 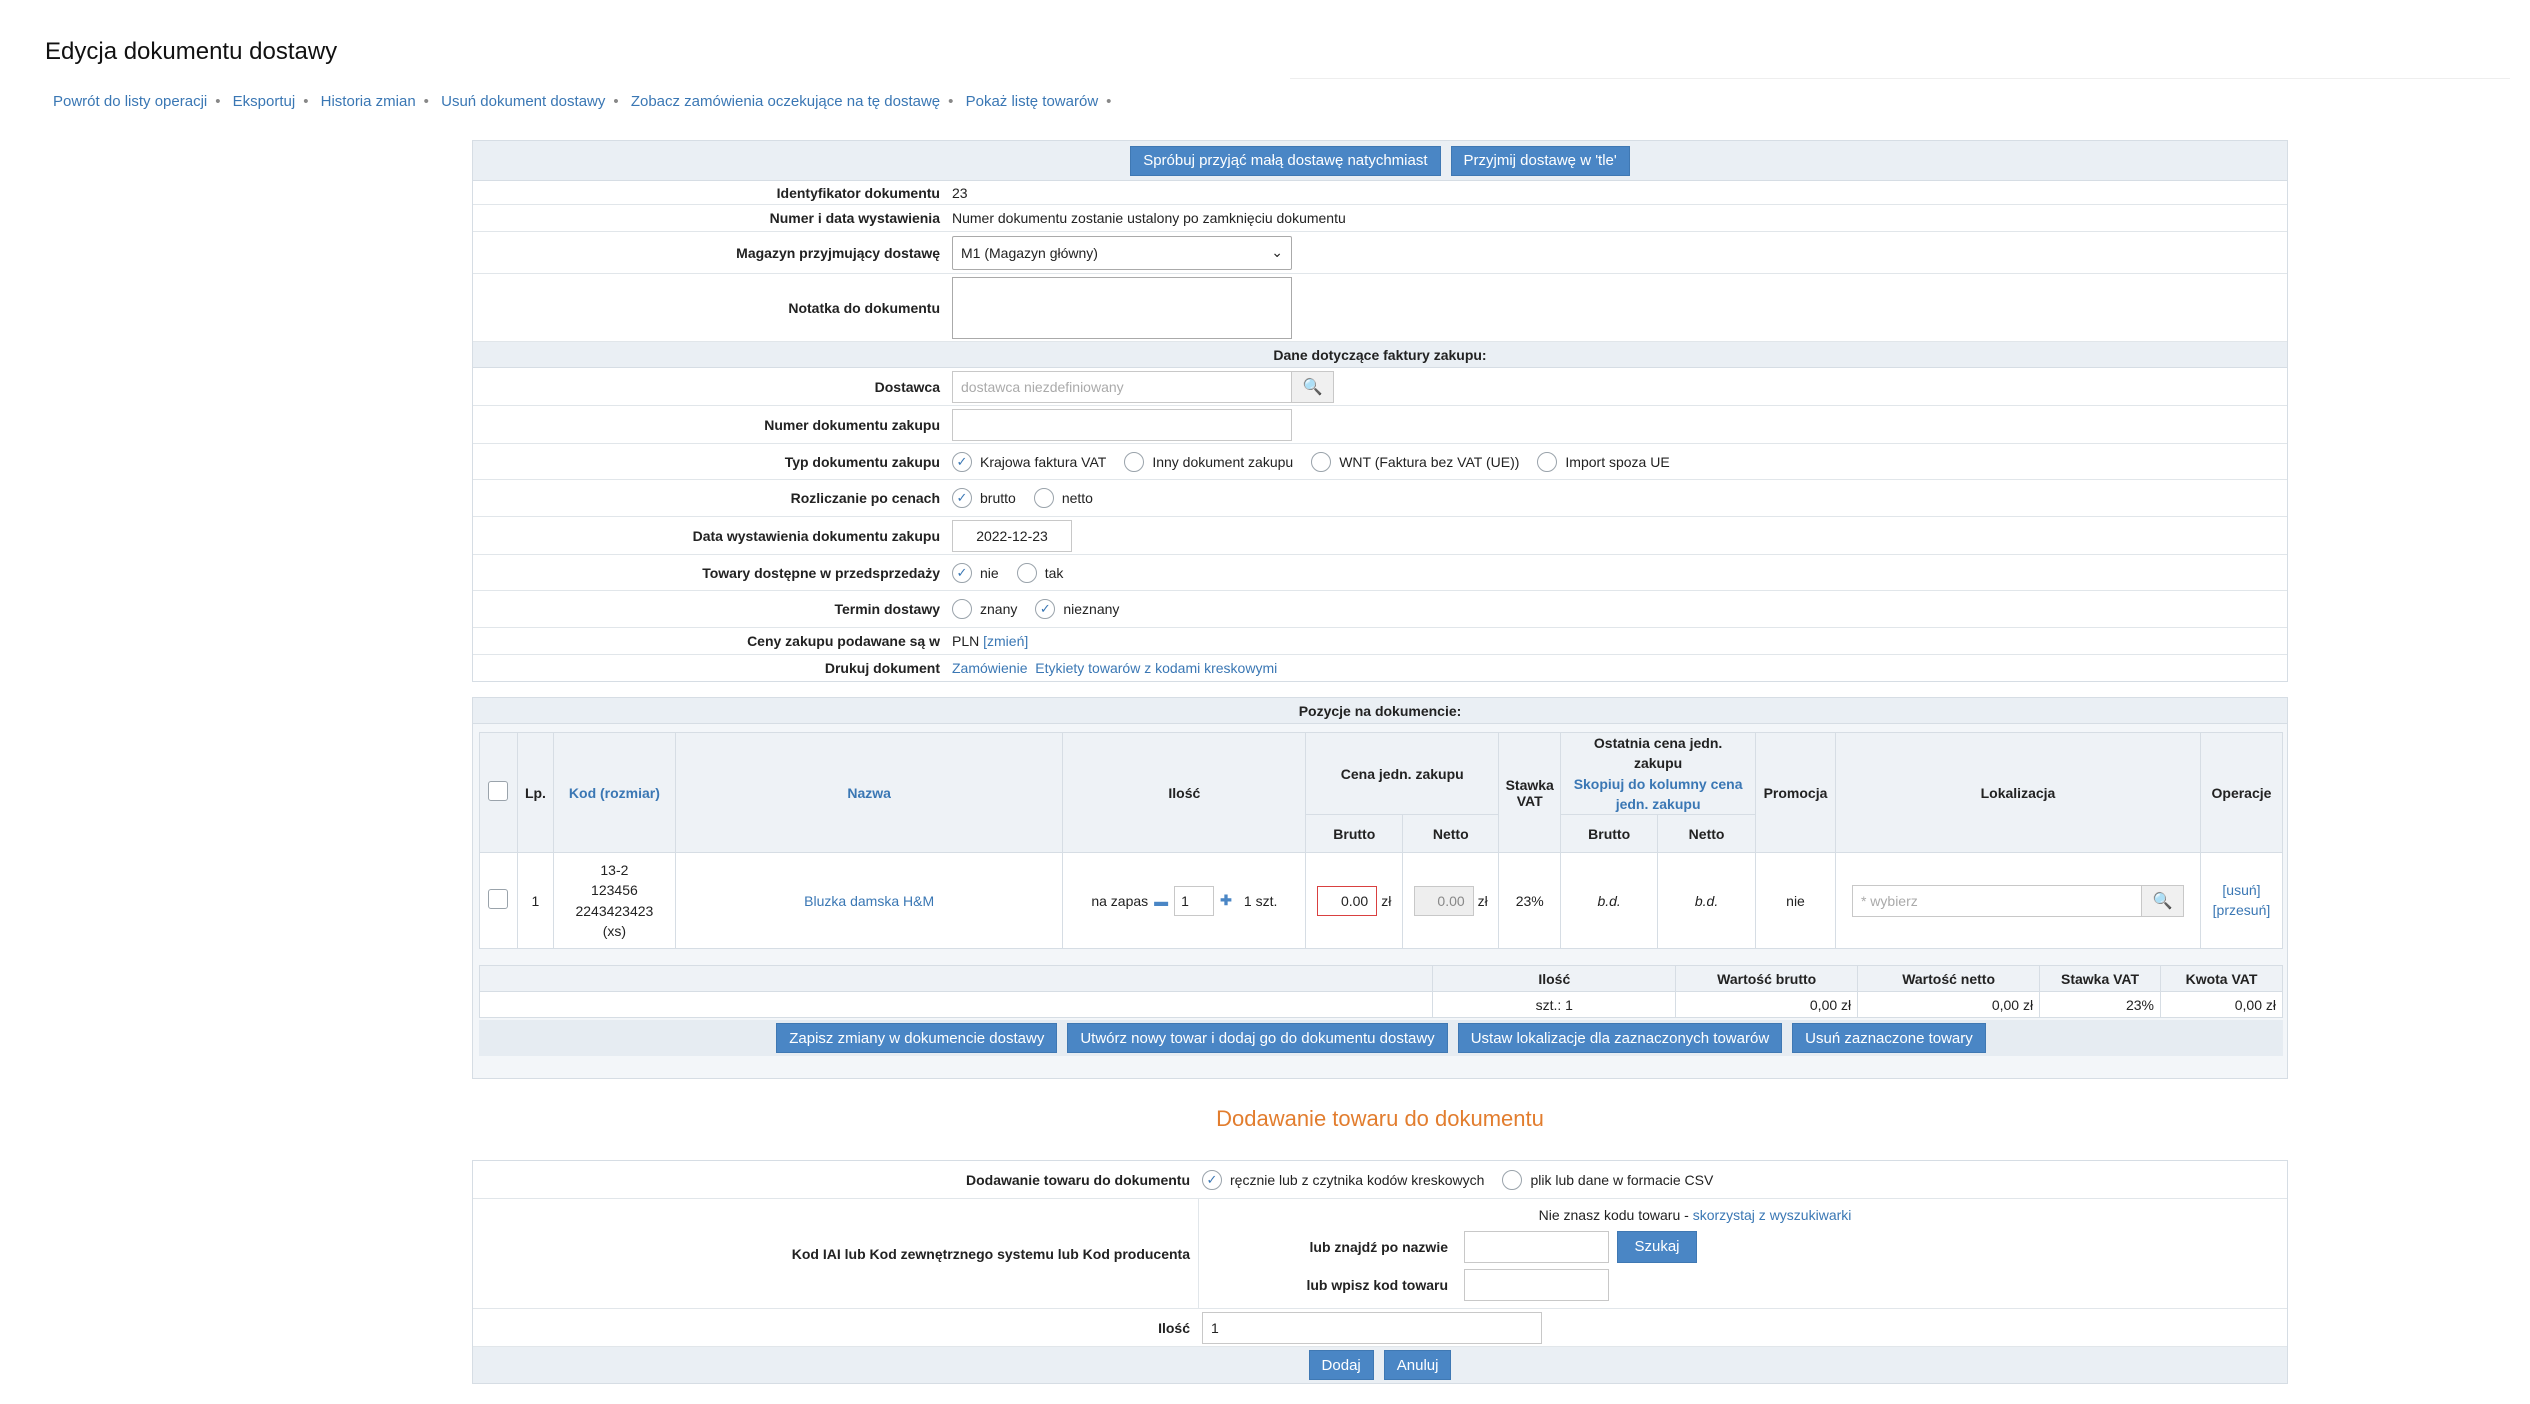 I want to click on header-vat: Stawka VAT, so click(x=1530, y=792).